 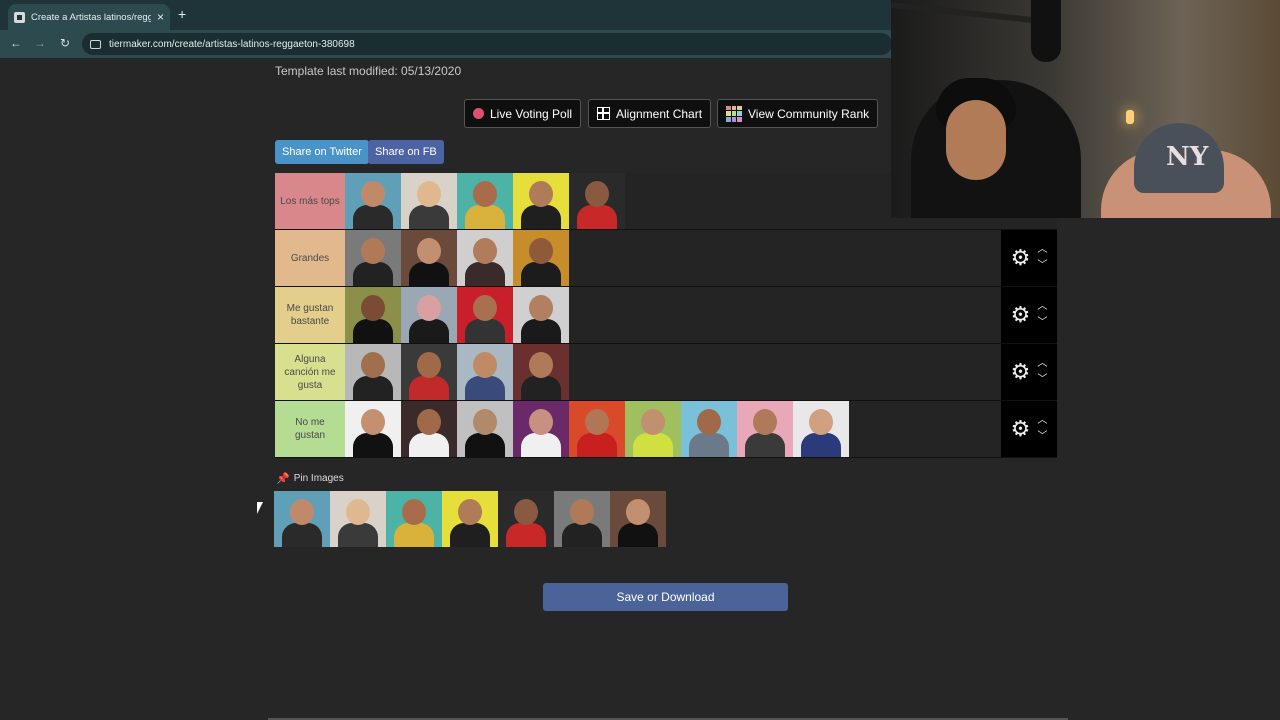 What do you see at coordinates (19, 17) in the screenshot?
I see `favicon-icon` at bounding box center [19, 17].